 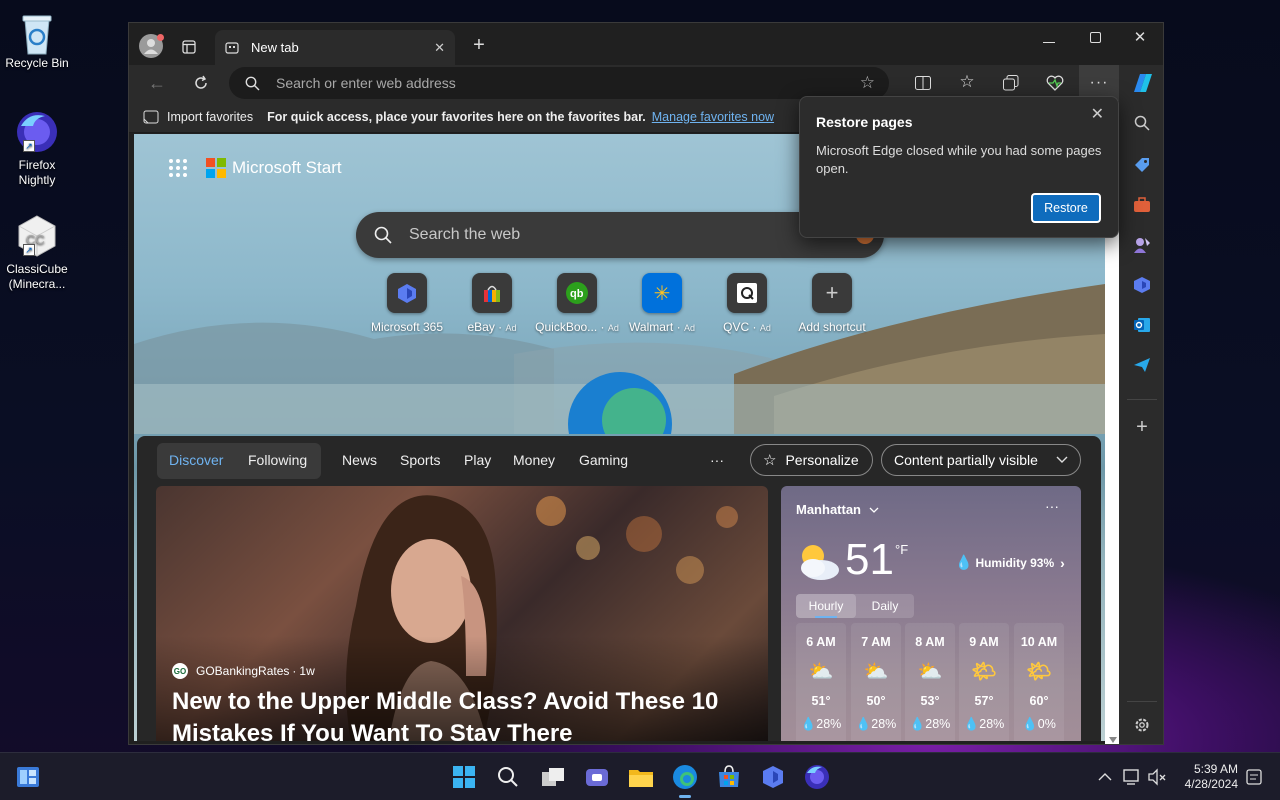 I want to click on back-icon: ←, so click(x=157, y=83).